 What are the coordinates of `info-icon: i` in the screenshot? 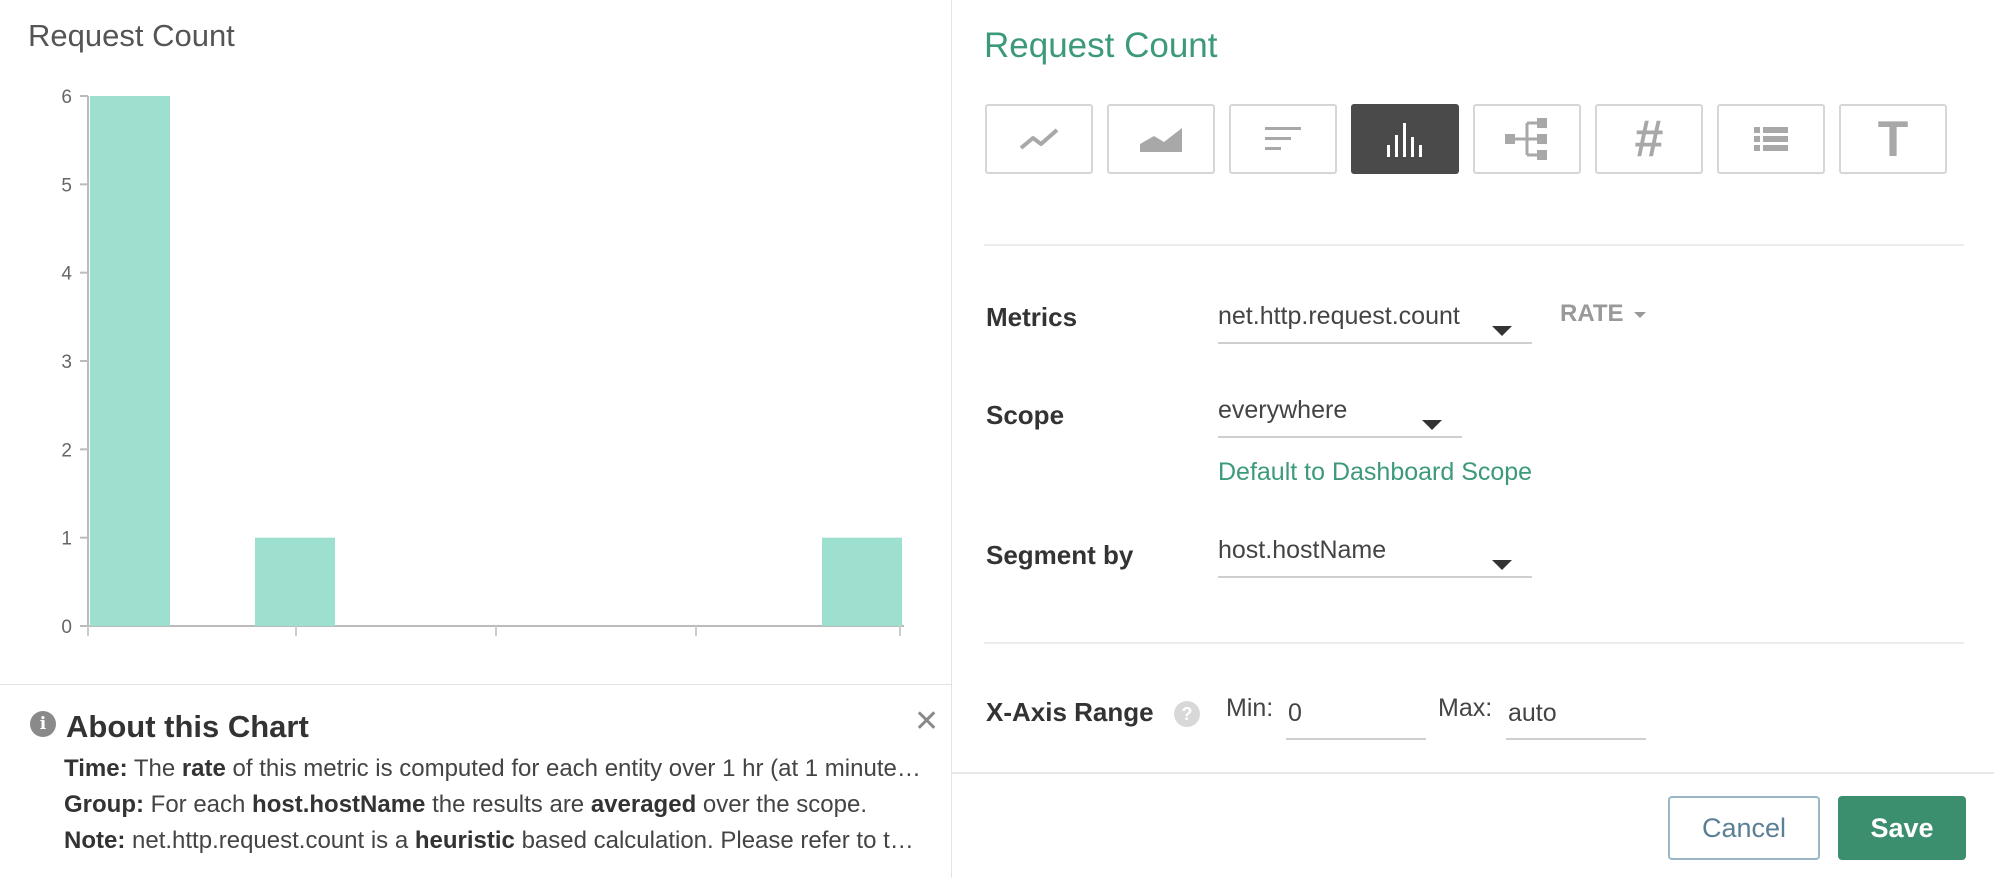 It's located at (43, 724).